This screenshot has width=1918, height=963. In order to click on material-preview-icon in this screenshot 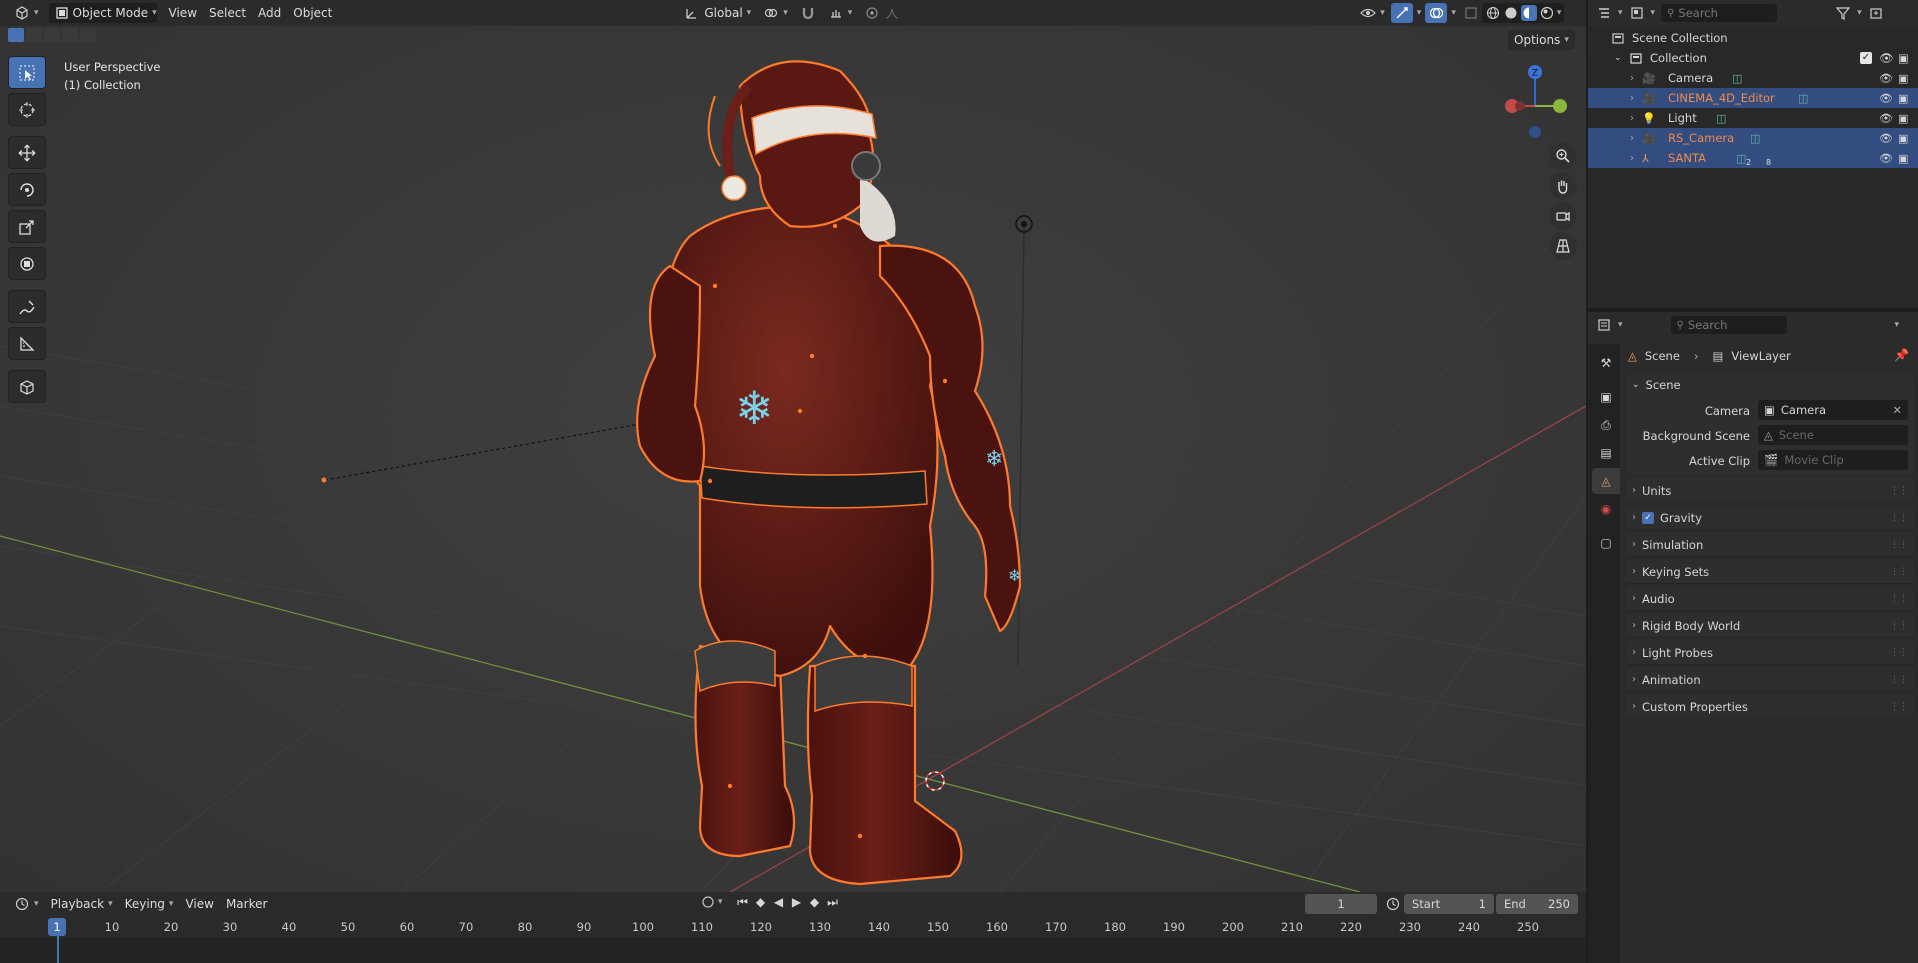, I will do `click(1528, 13)`.